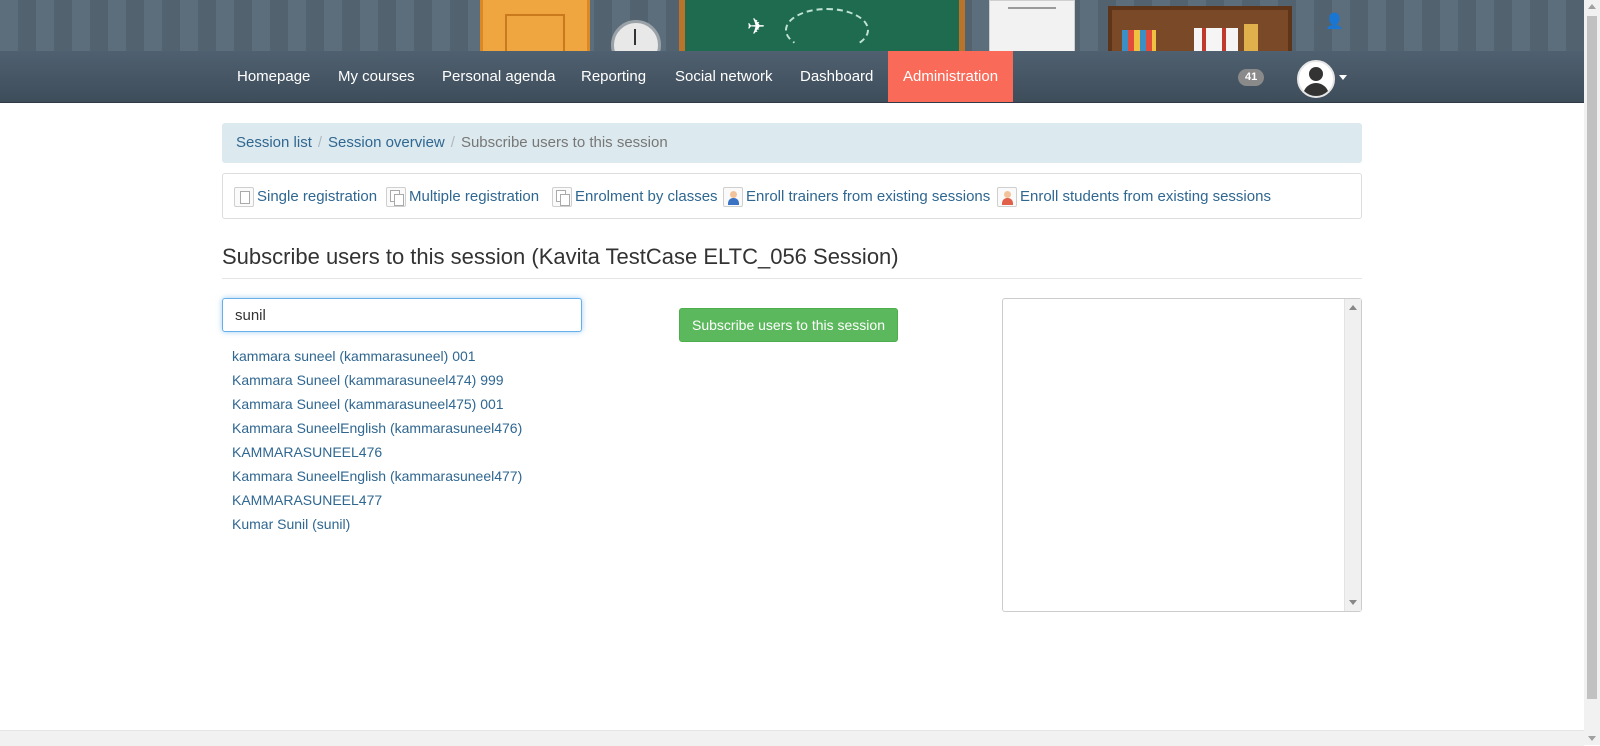 The height and width of the screenshot is (746, 1600). What do you see at coordinates (1343, 77) in the screenshot?
I see `chevron-down-icon` at bounding box center [1343, 77].